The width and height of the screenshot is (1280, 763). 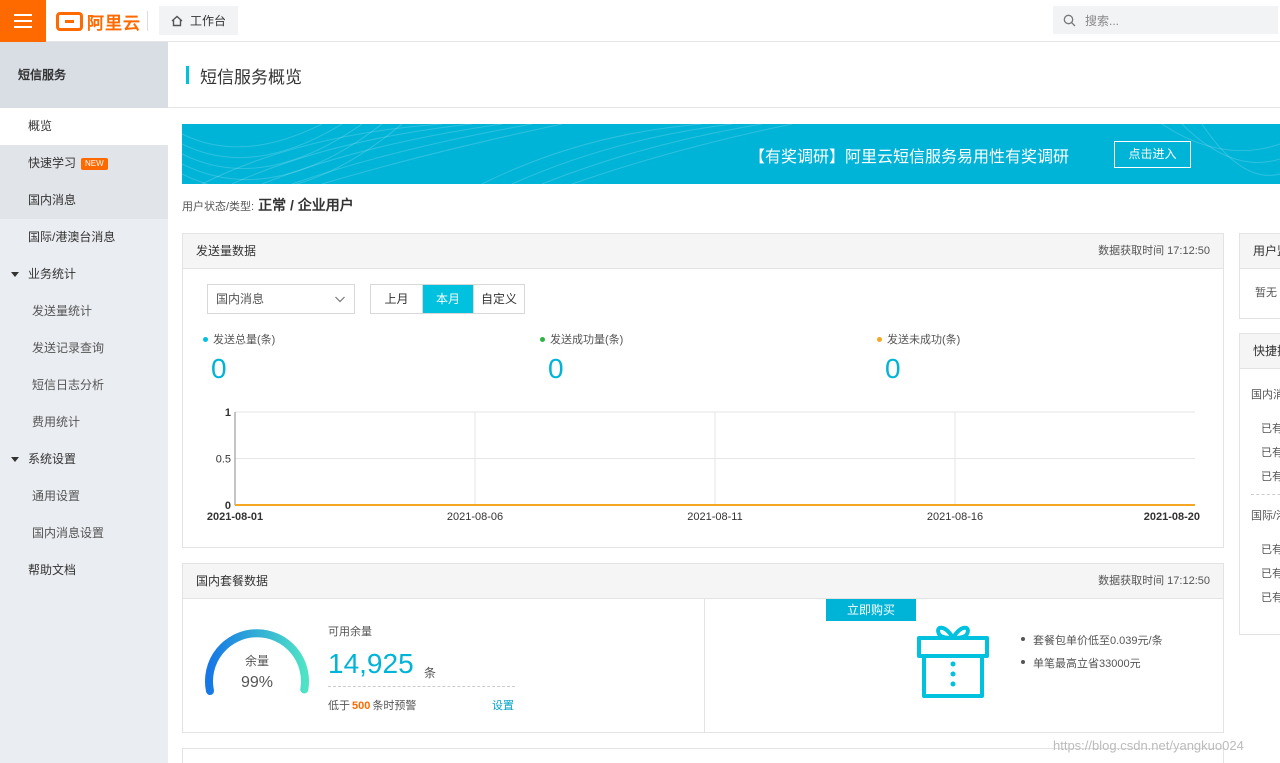 I want to click on sidebar-item-label: 短信日志分析, so click(x=68, y=385).